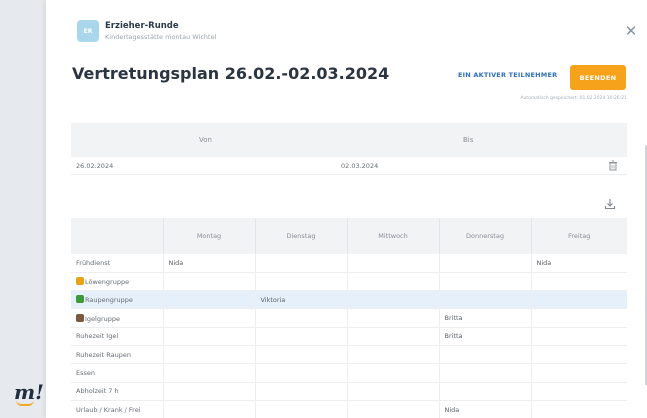 The image size is (647, 418). I want to click on schedule-row-label-text: Urlaub / Krank / Frei, so click(108, 409).